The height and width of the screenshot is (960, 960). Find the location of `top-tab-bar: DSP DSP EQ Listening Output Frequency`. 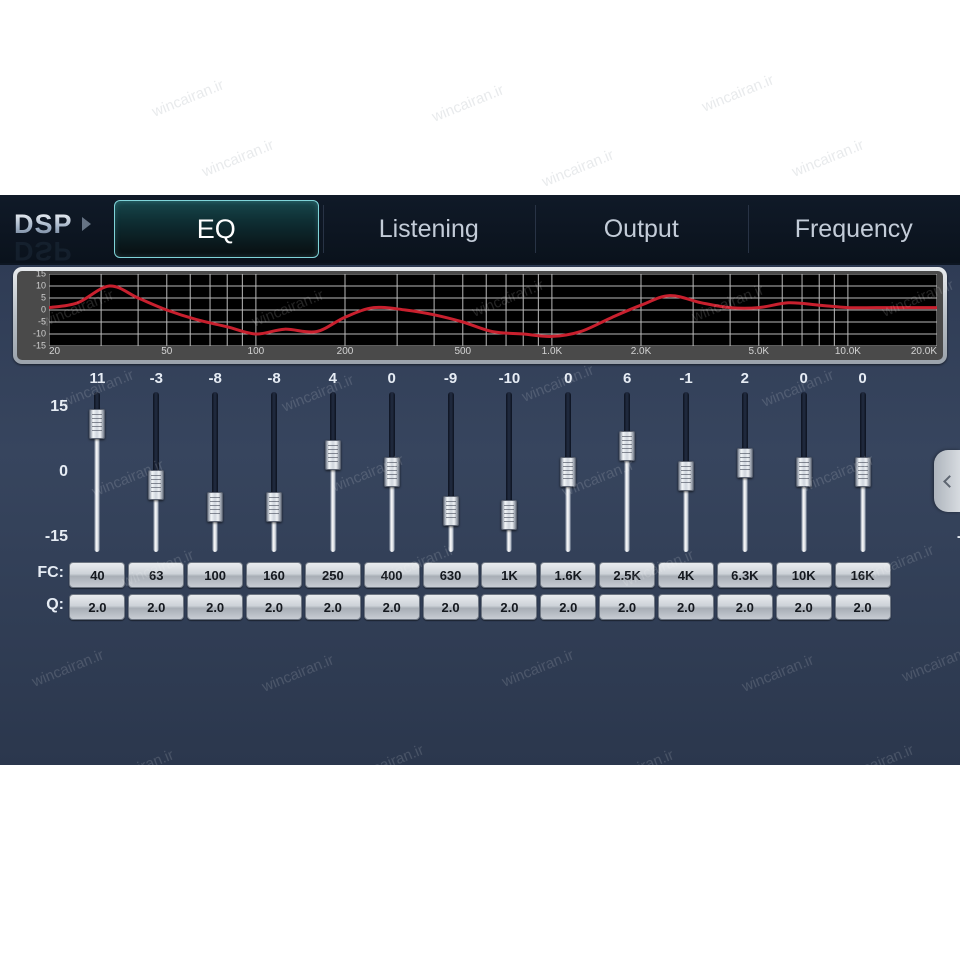

top-tab-bar: DSP DSP EQ Listening Output Frequency is located at coordinates (480, 230).